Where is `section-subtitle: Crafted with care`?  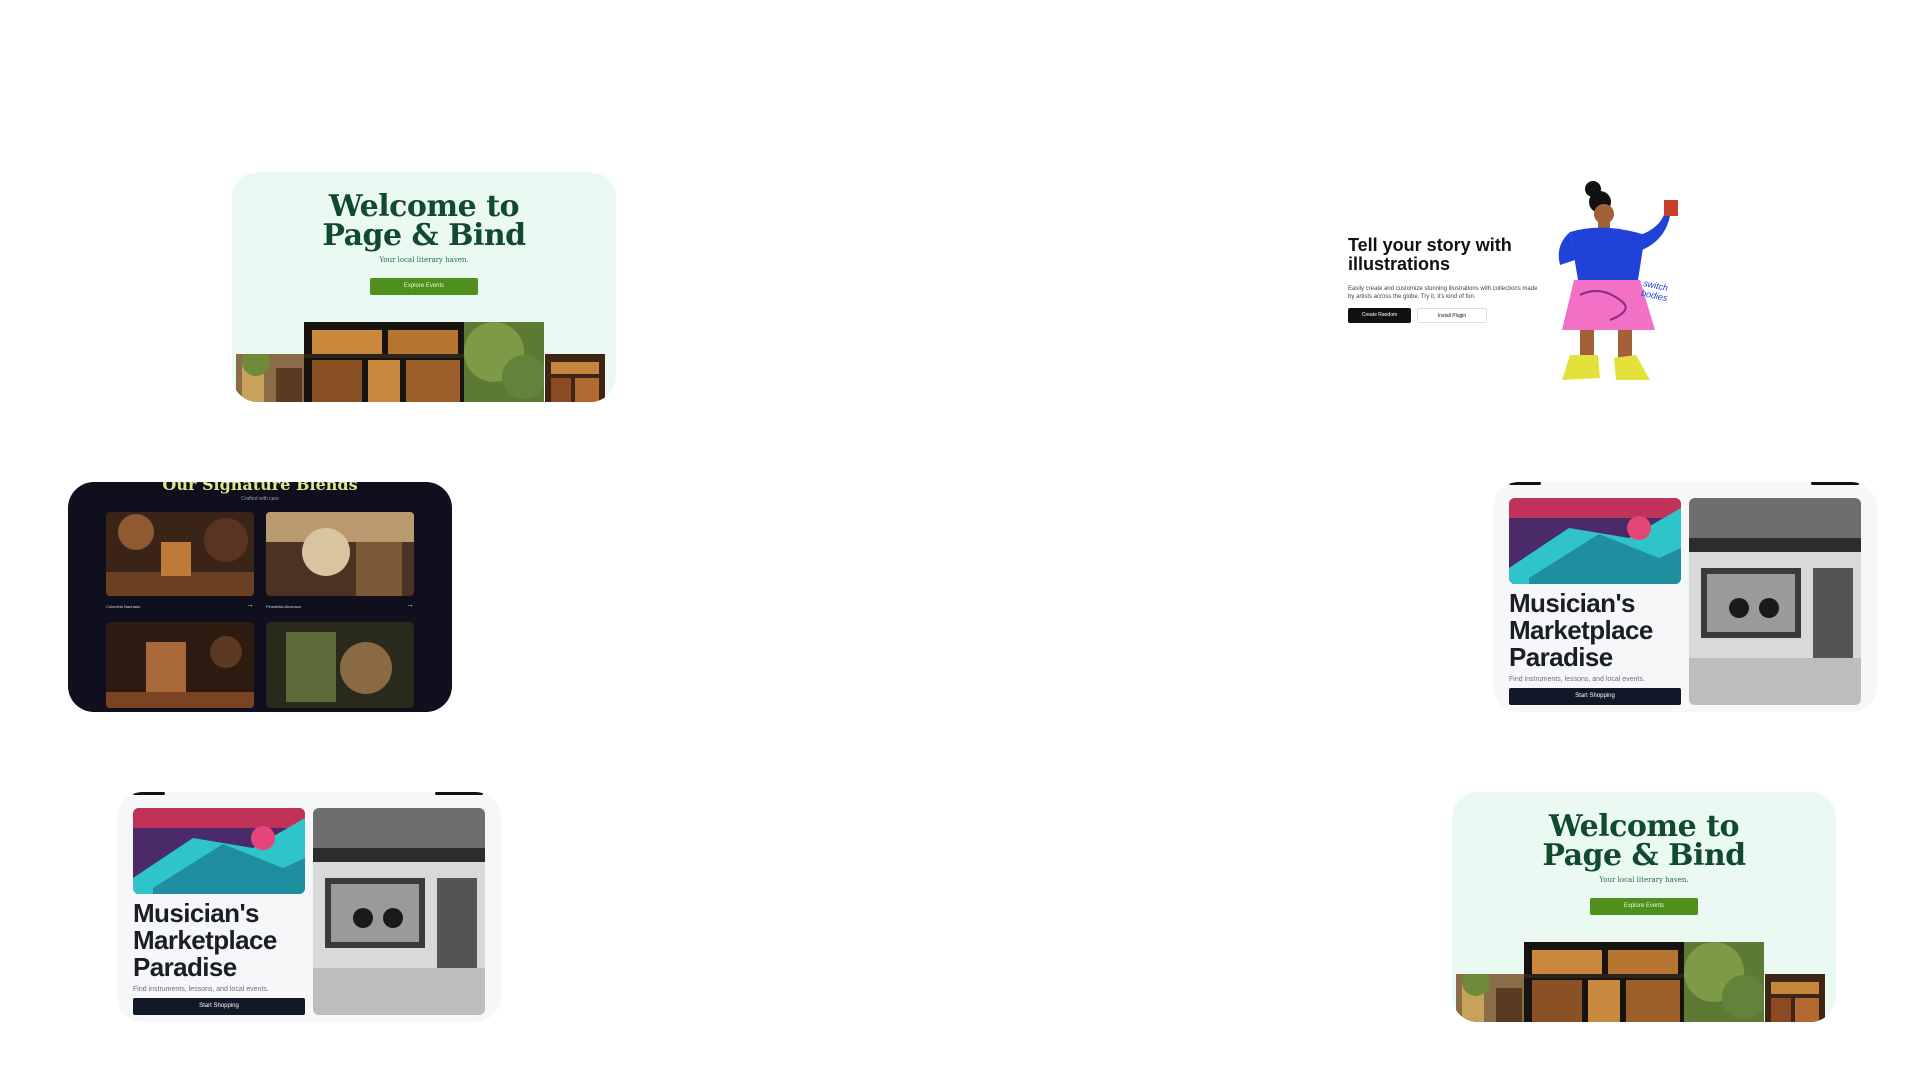
section-subtitle: Crafted with care is located at coordinates (260, 499).